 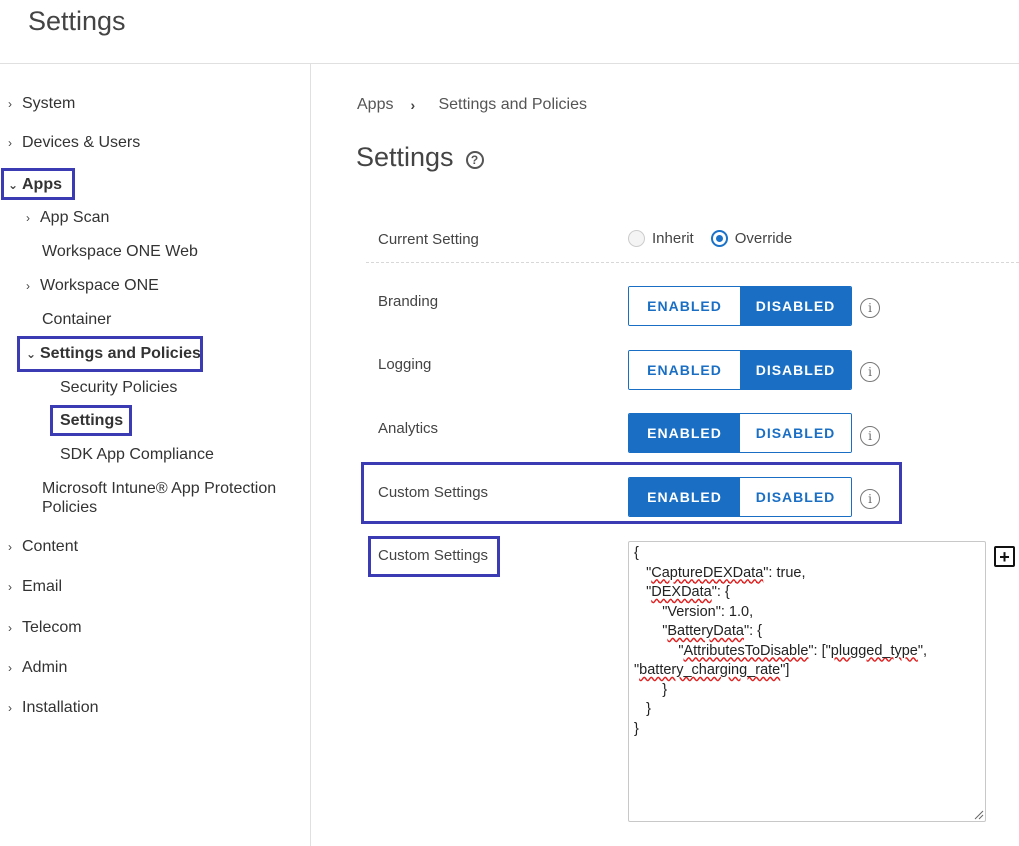 What do you see at coordinates (698, 631) in the screenshot?
I see `code-line: "BatteryData": {` at bounding box center [698, 631].